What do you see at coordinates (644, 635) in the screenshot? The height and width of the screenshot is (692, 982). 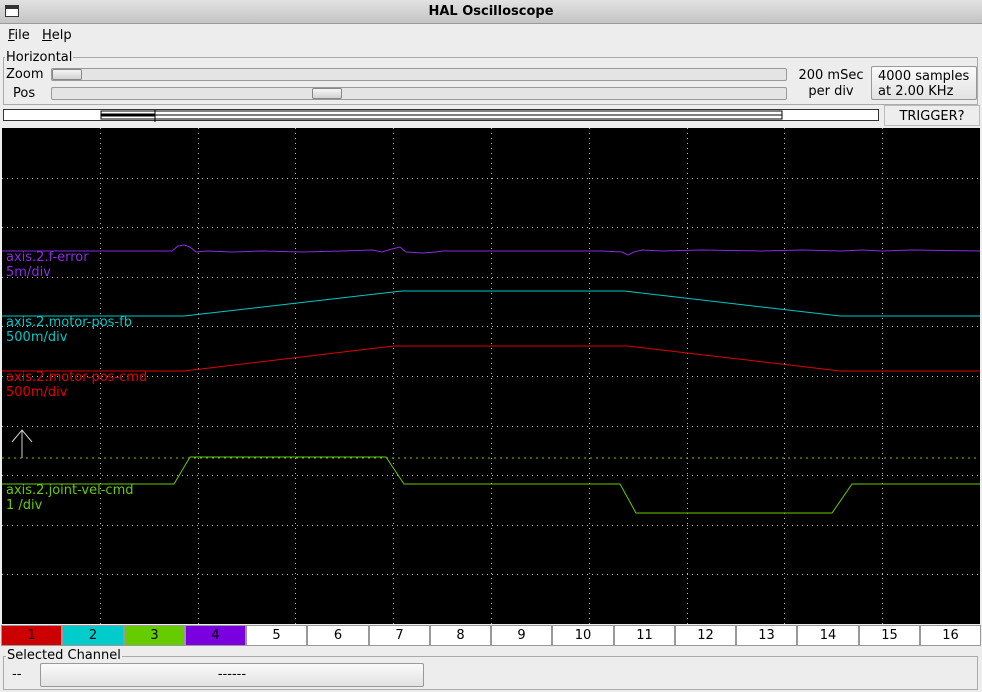 I see `channel-button-11: 11` at bounding box center [644, 635].